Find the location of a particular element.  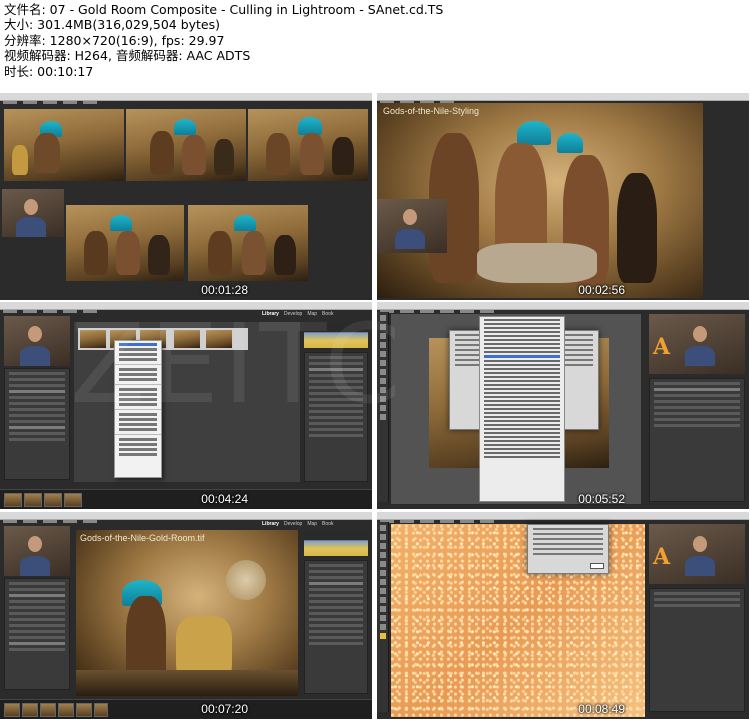

photo-title: Gods-of-the-Nile-Gold-Room.tif is located at coordinates (142, 538).